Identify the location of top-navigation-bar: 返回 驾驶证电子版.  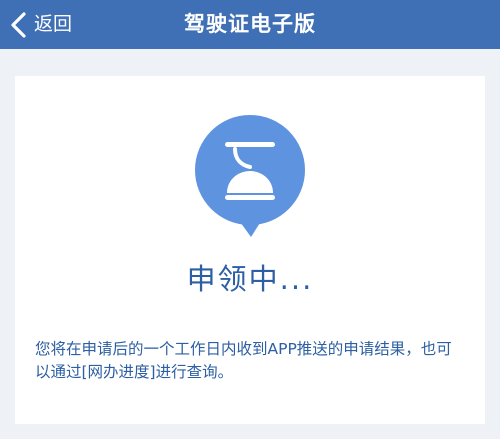
(250, 24).